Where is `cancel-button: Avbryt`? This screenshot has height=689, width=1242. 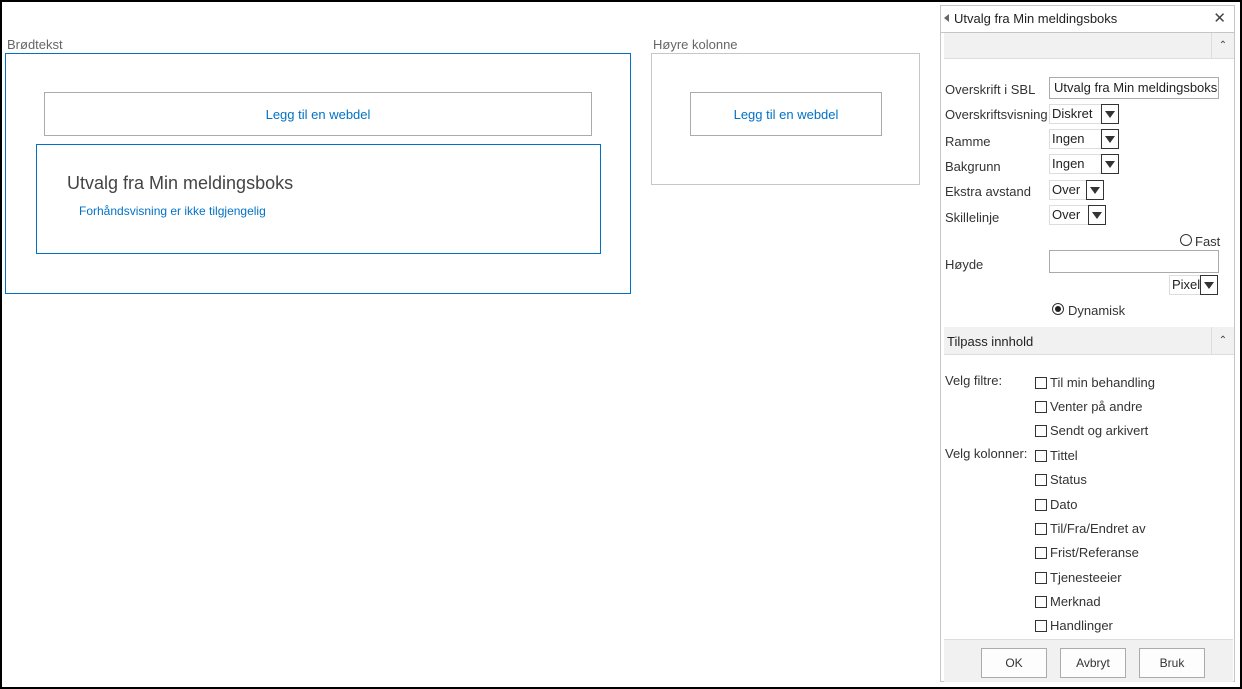 cancel-button: Avbryt is located at coordinates (1093, 663).